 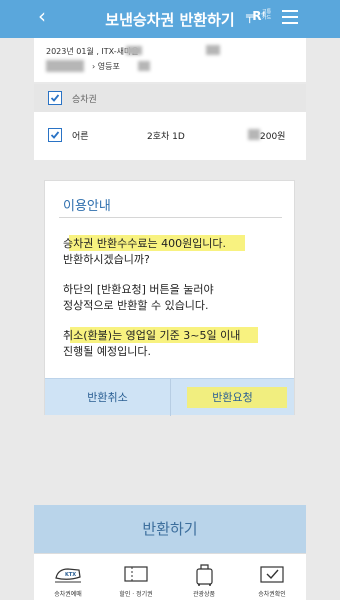 I want to click on select-all-checkbox, so click(x=55, y=98).